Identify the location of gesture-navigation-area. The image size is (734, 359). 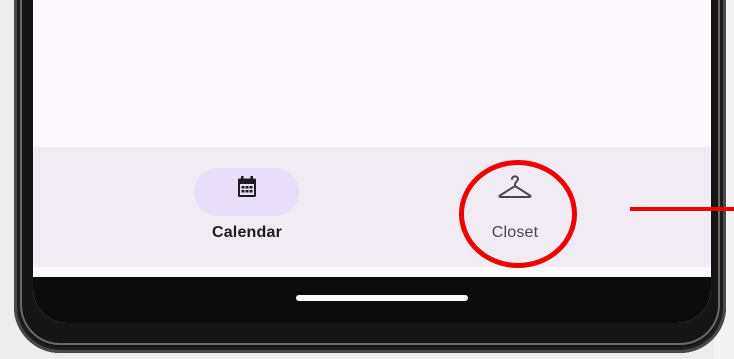
(372, 300).